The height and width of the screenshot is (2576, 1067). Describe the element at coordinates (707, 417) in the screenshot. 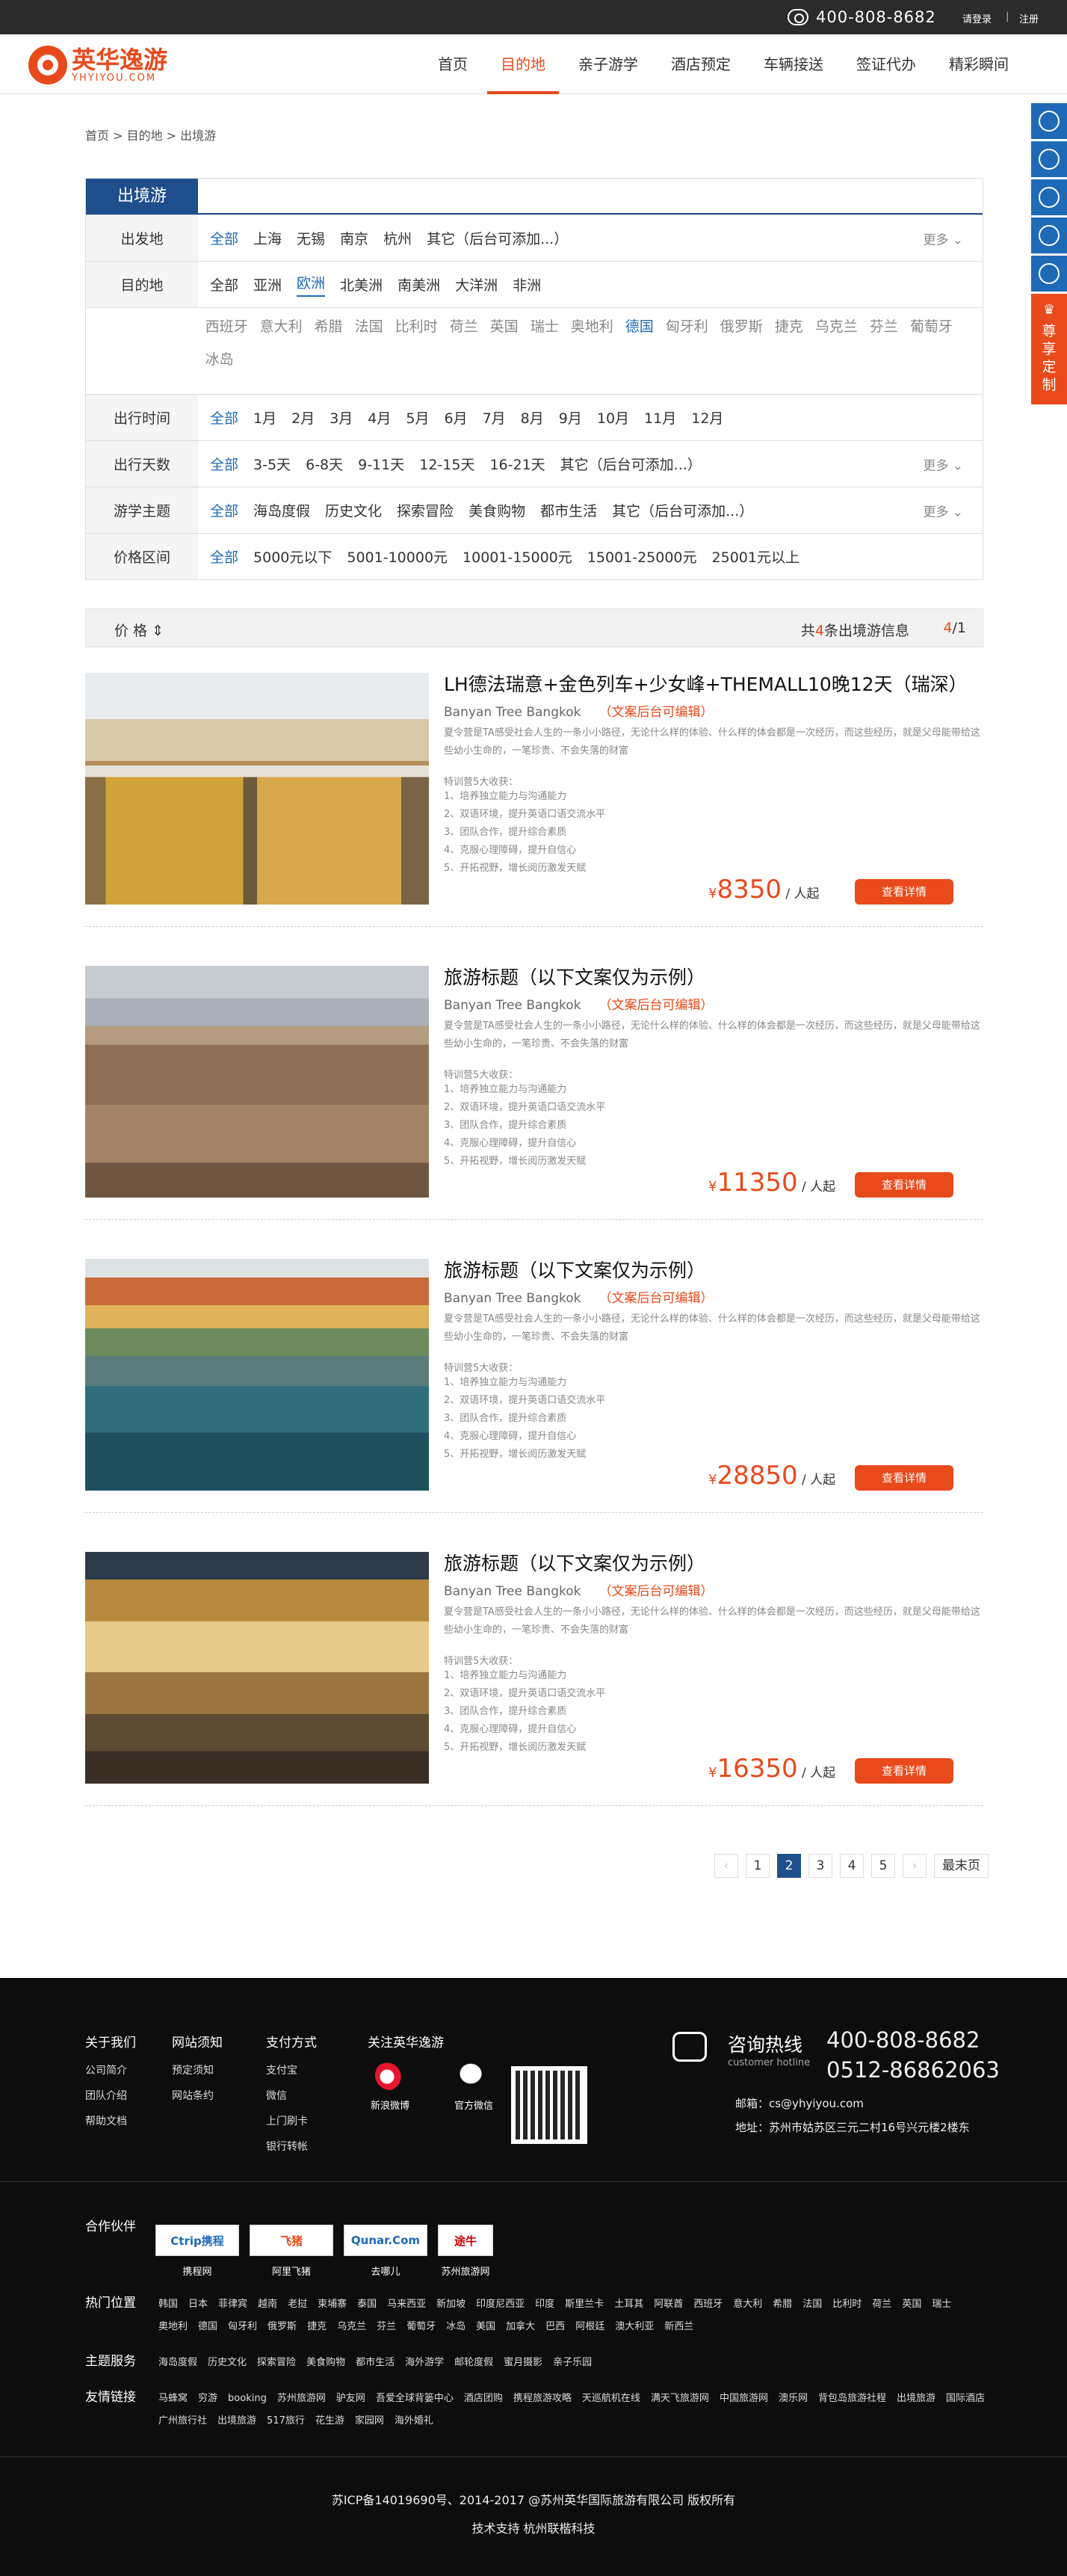

I see `filter-option: 12月` at that location.